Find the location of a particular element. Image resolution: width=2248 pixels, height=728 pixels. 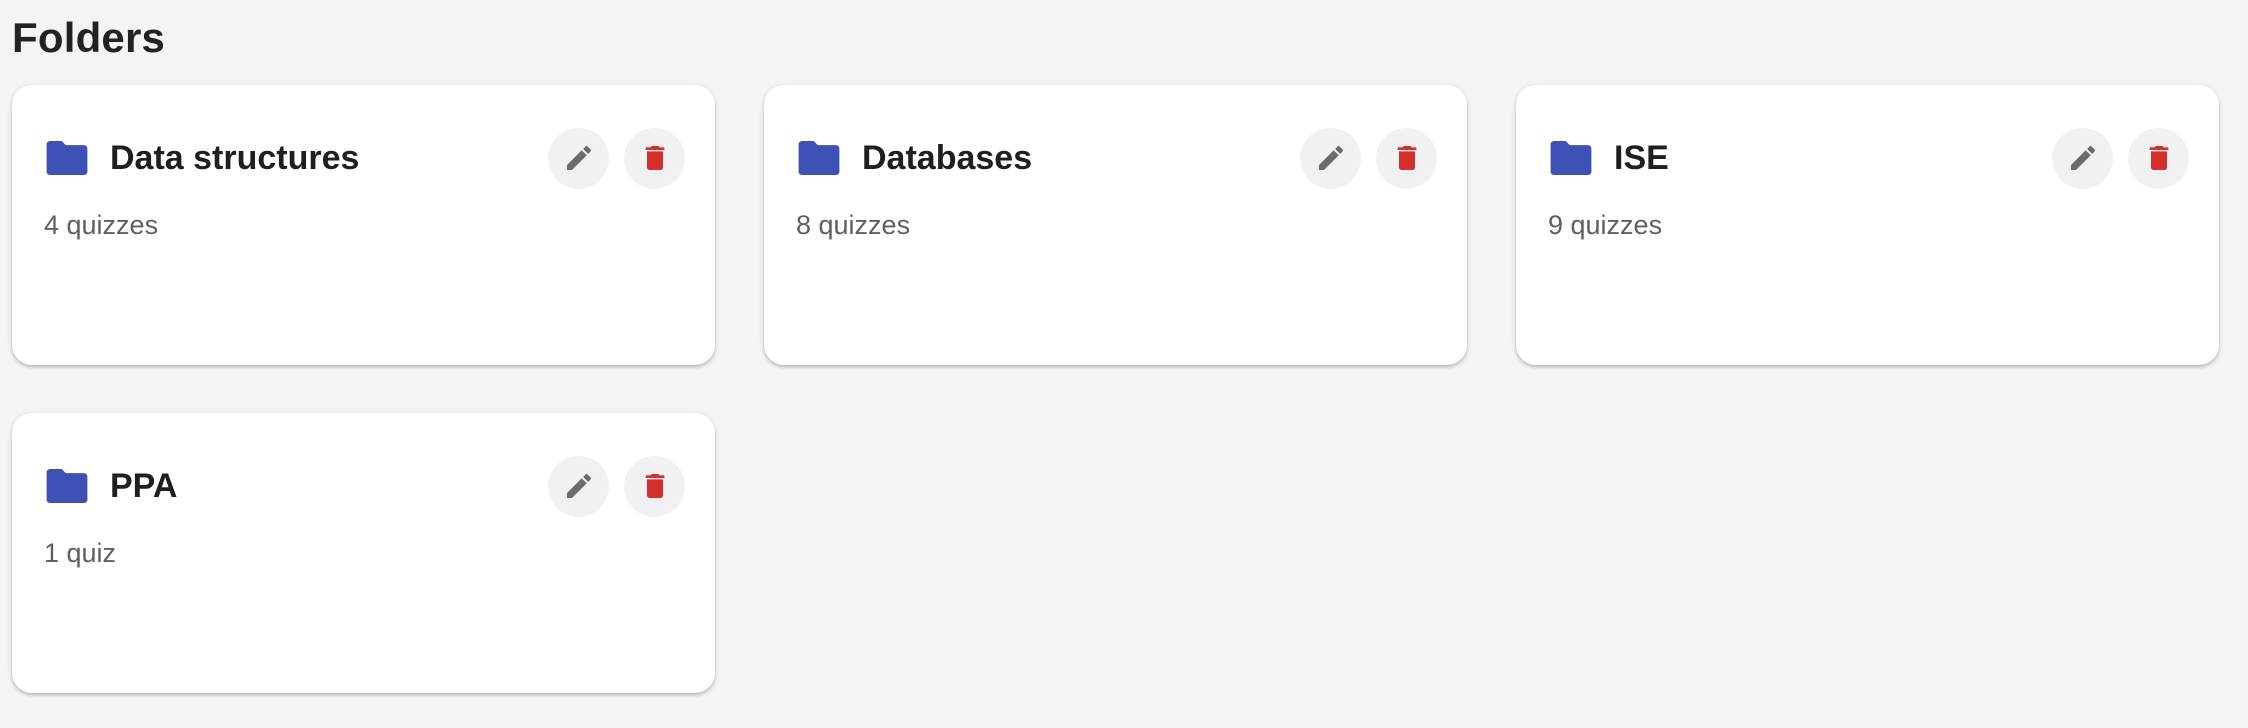

quiz-count: 1 quiz is located at coordinates (80, 553).